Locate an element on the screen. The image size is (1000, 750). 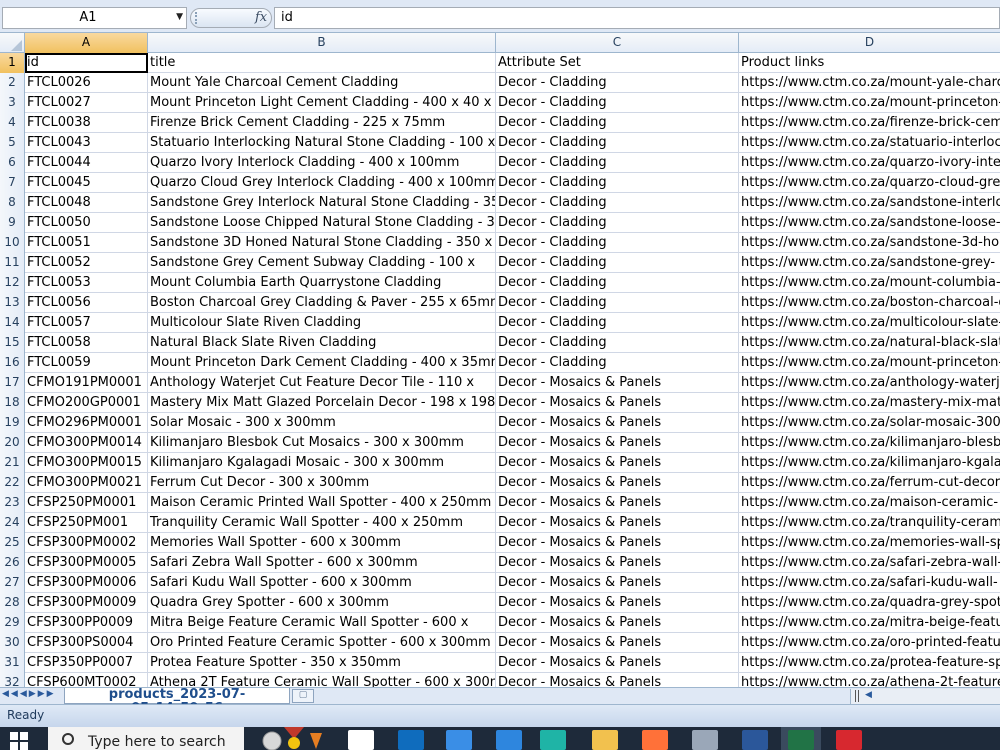
insert-sheet-icon: ▢ is located at coordinates (303, 696).